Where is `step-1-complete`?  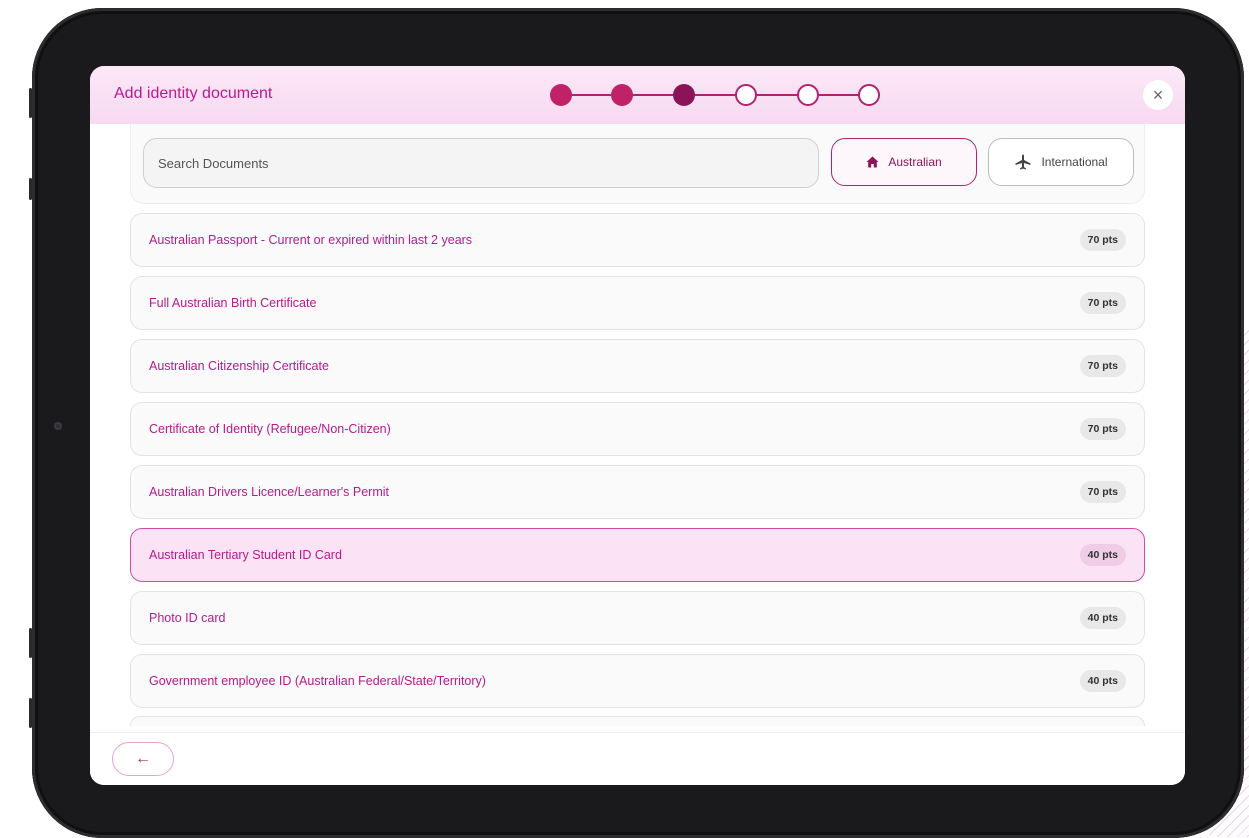 step-1-complete is located at coordinates (561, 95).